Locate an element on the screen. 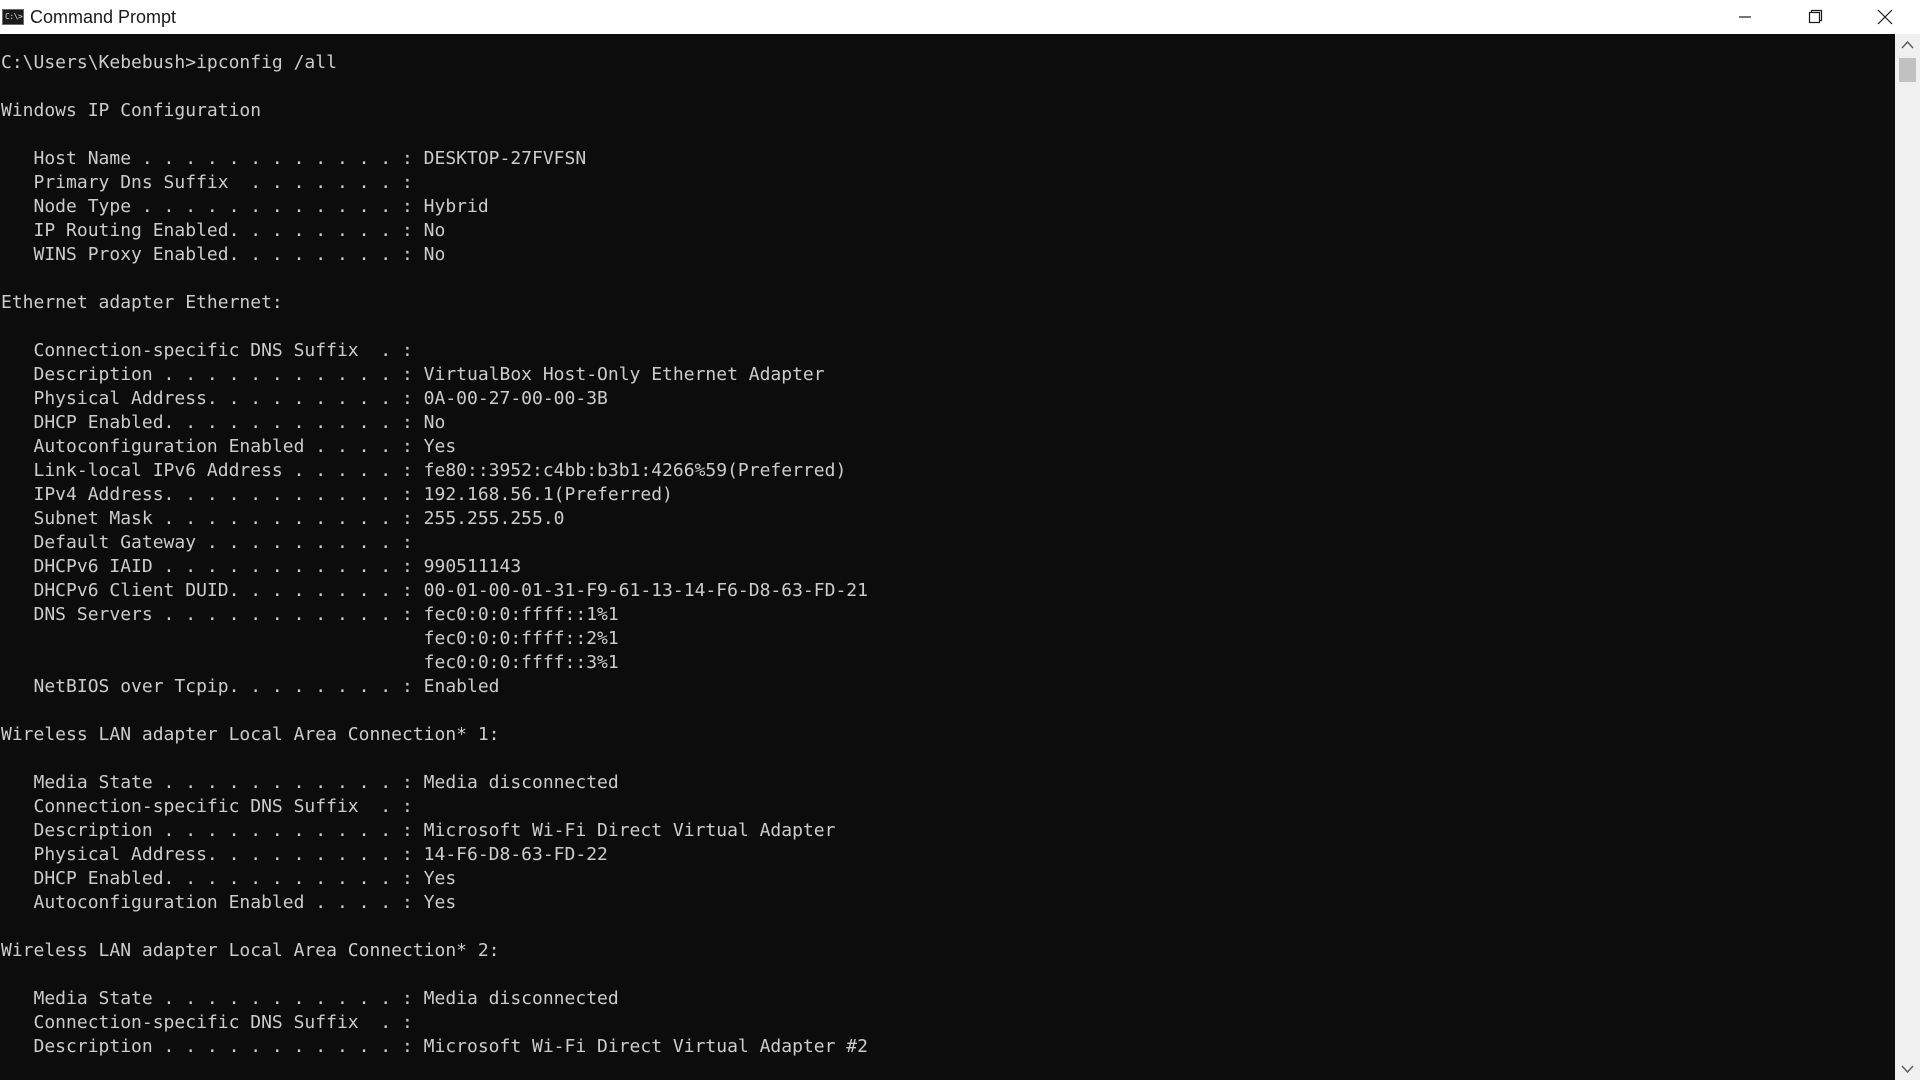 The height and width of the screenshot is (1080, 1920). console-line: Windows IP Configuration is located at coordinates (131, 110).